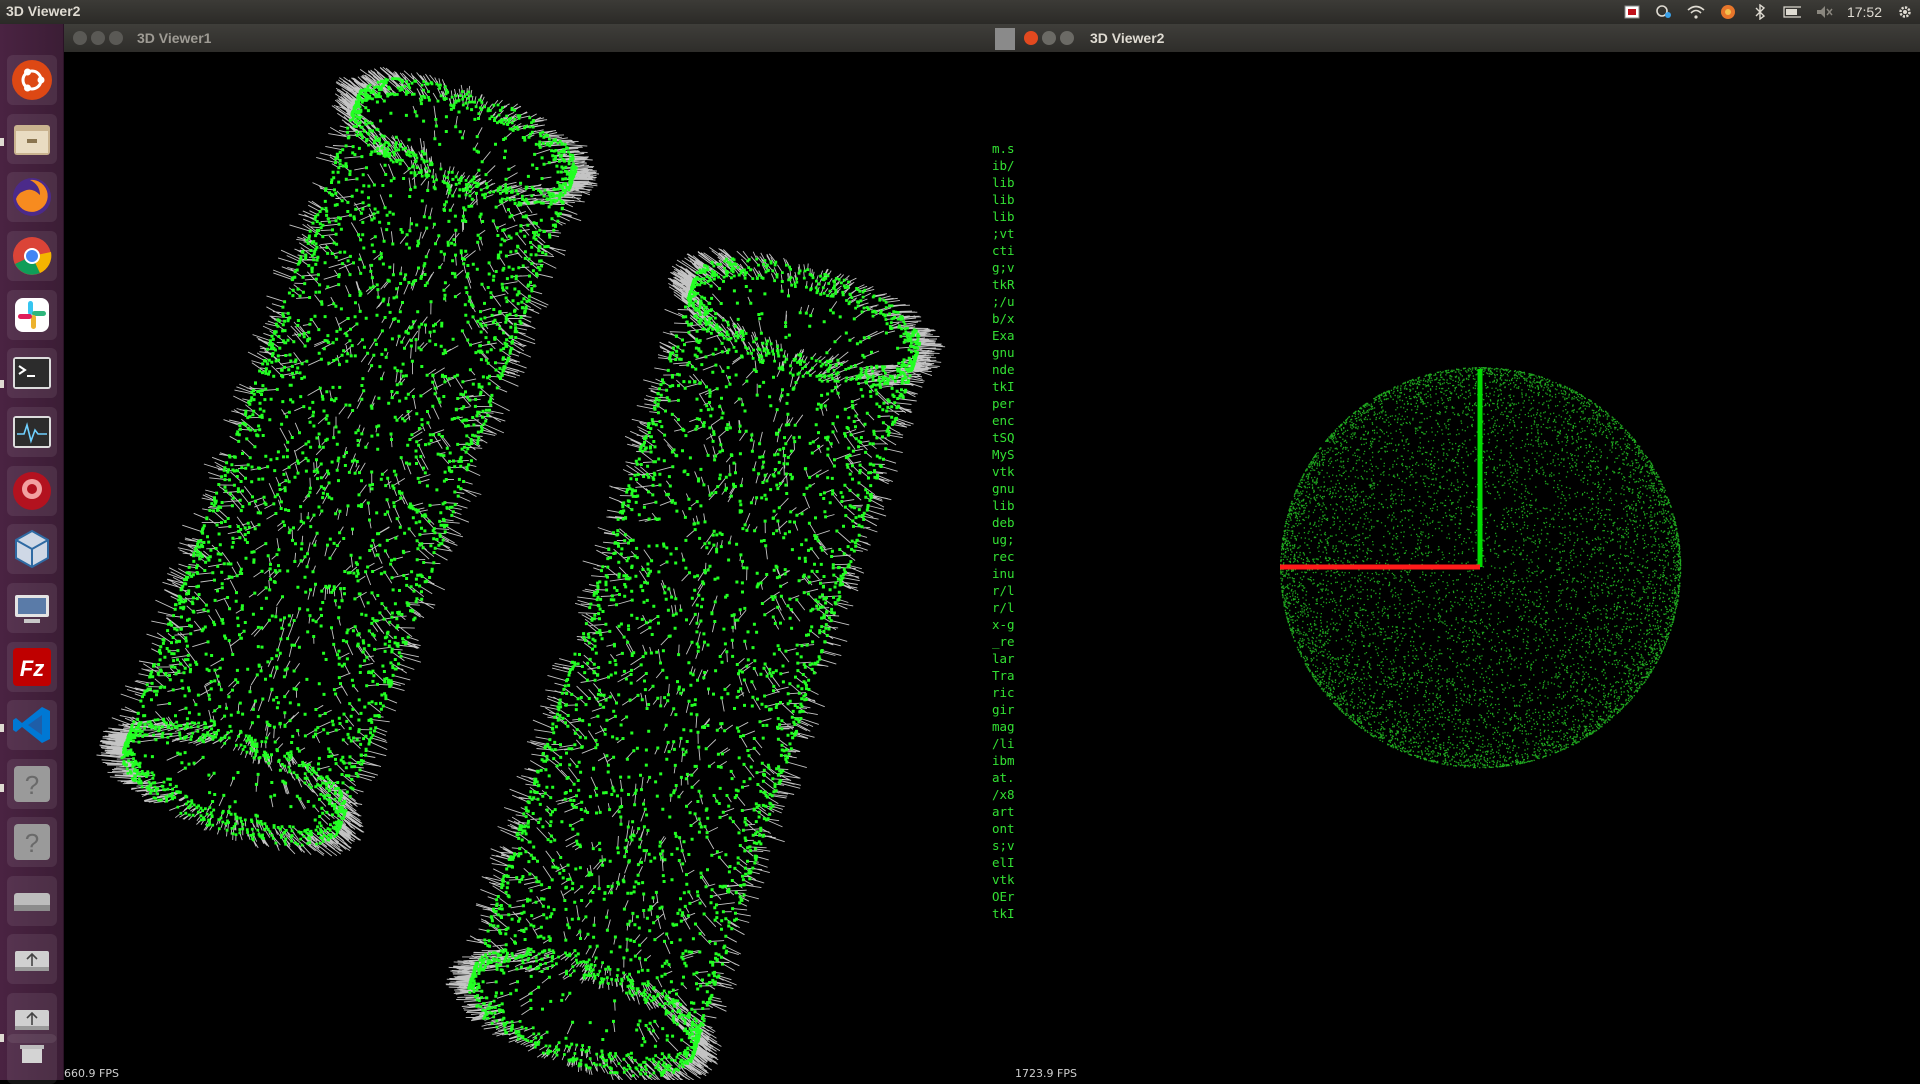  I want to click on remote-desktop-icon, so click(32, 608).